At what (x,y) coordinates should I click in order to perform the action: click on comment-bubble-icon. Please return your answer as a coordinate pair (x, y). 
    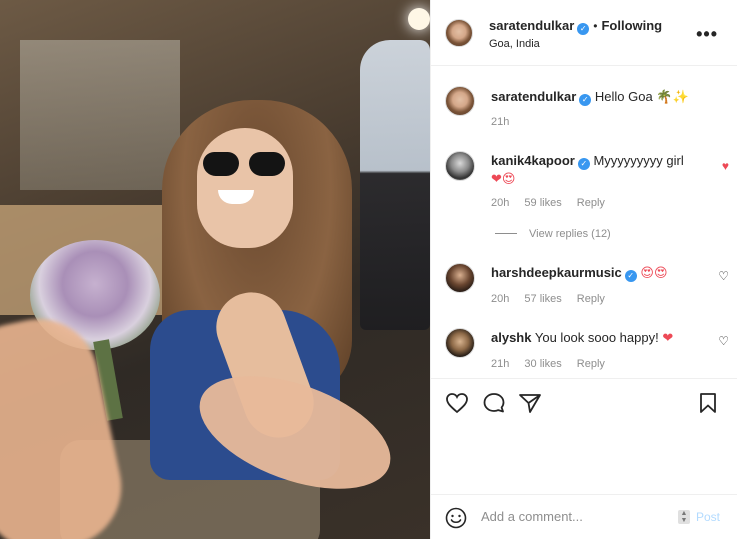
    Looking at the image, I should click on (494, 403).